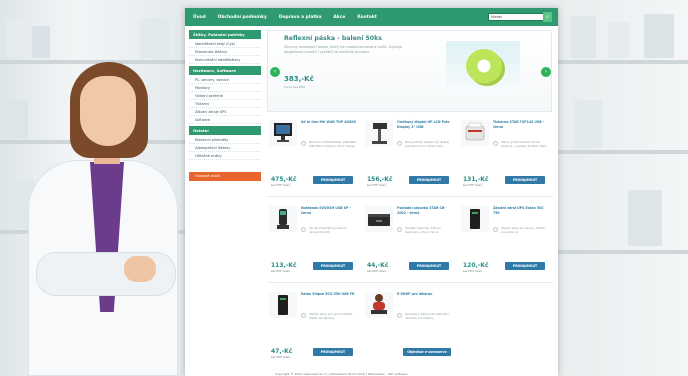 This screenshot has height=376, width=688. I want to click on search-input: Hledej, so click(516, 17).